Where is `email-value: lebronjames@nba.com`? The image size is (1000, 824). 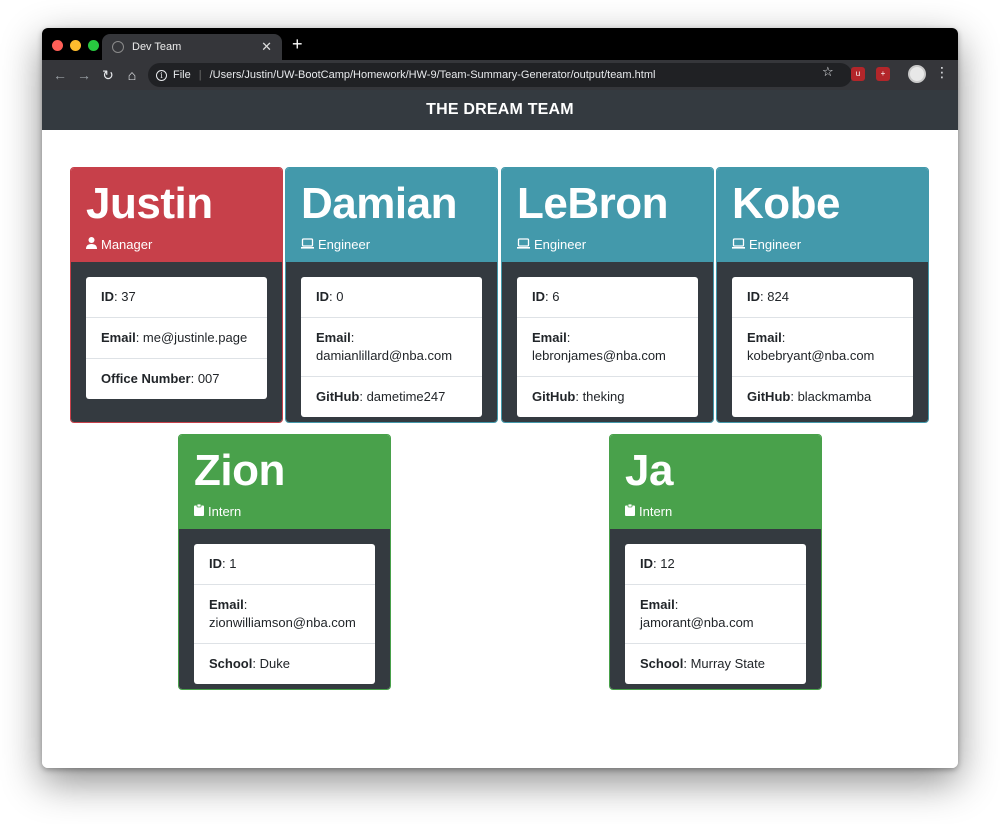 email-value: lebronjames@nba.com is located at coordinates (599, 355).